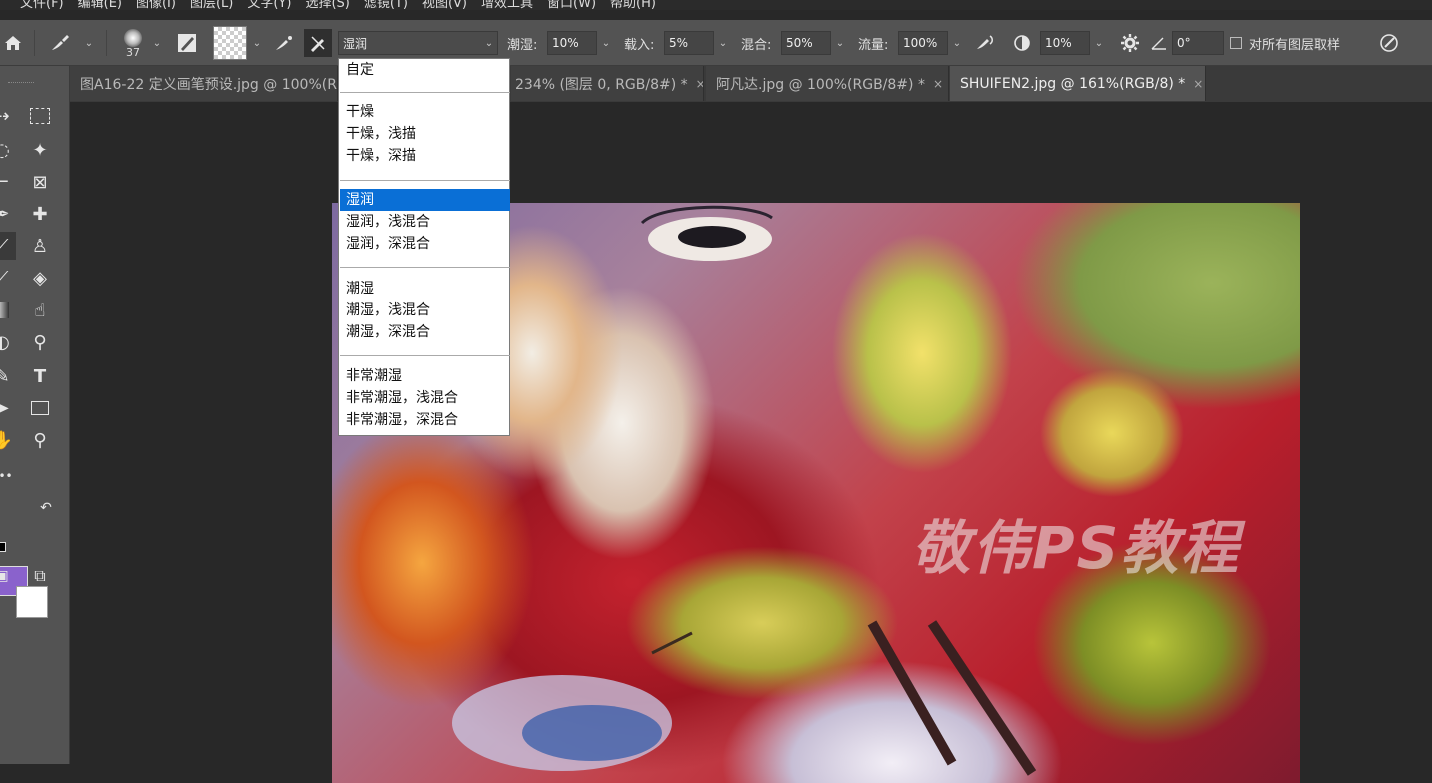 Image resolution: width=1432 pixels, height=783 pixels. I want to click on load-input: 5%, so click(689, 43).